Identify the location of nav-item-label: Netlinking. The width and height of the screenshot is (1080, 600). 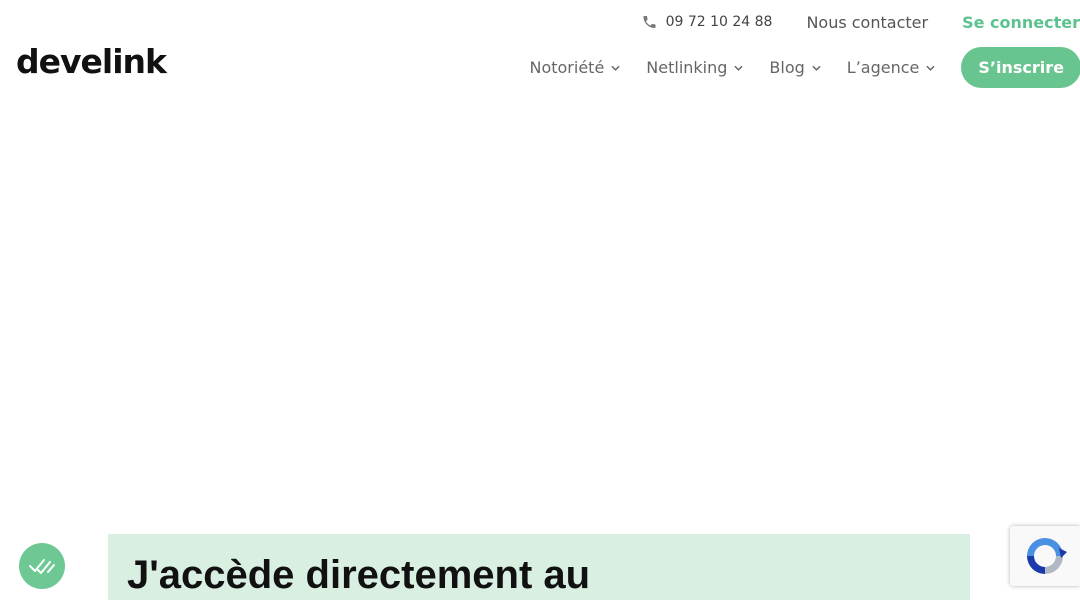
(687, 67).